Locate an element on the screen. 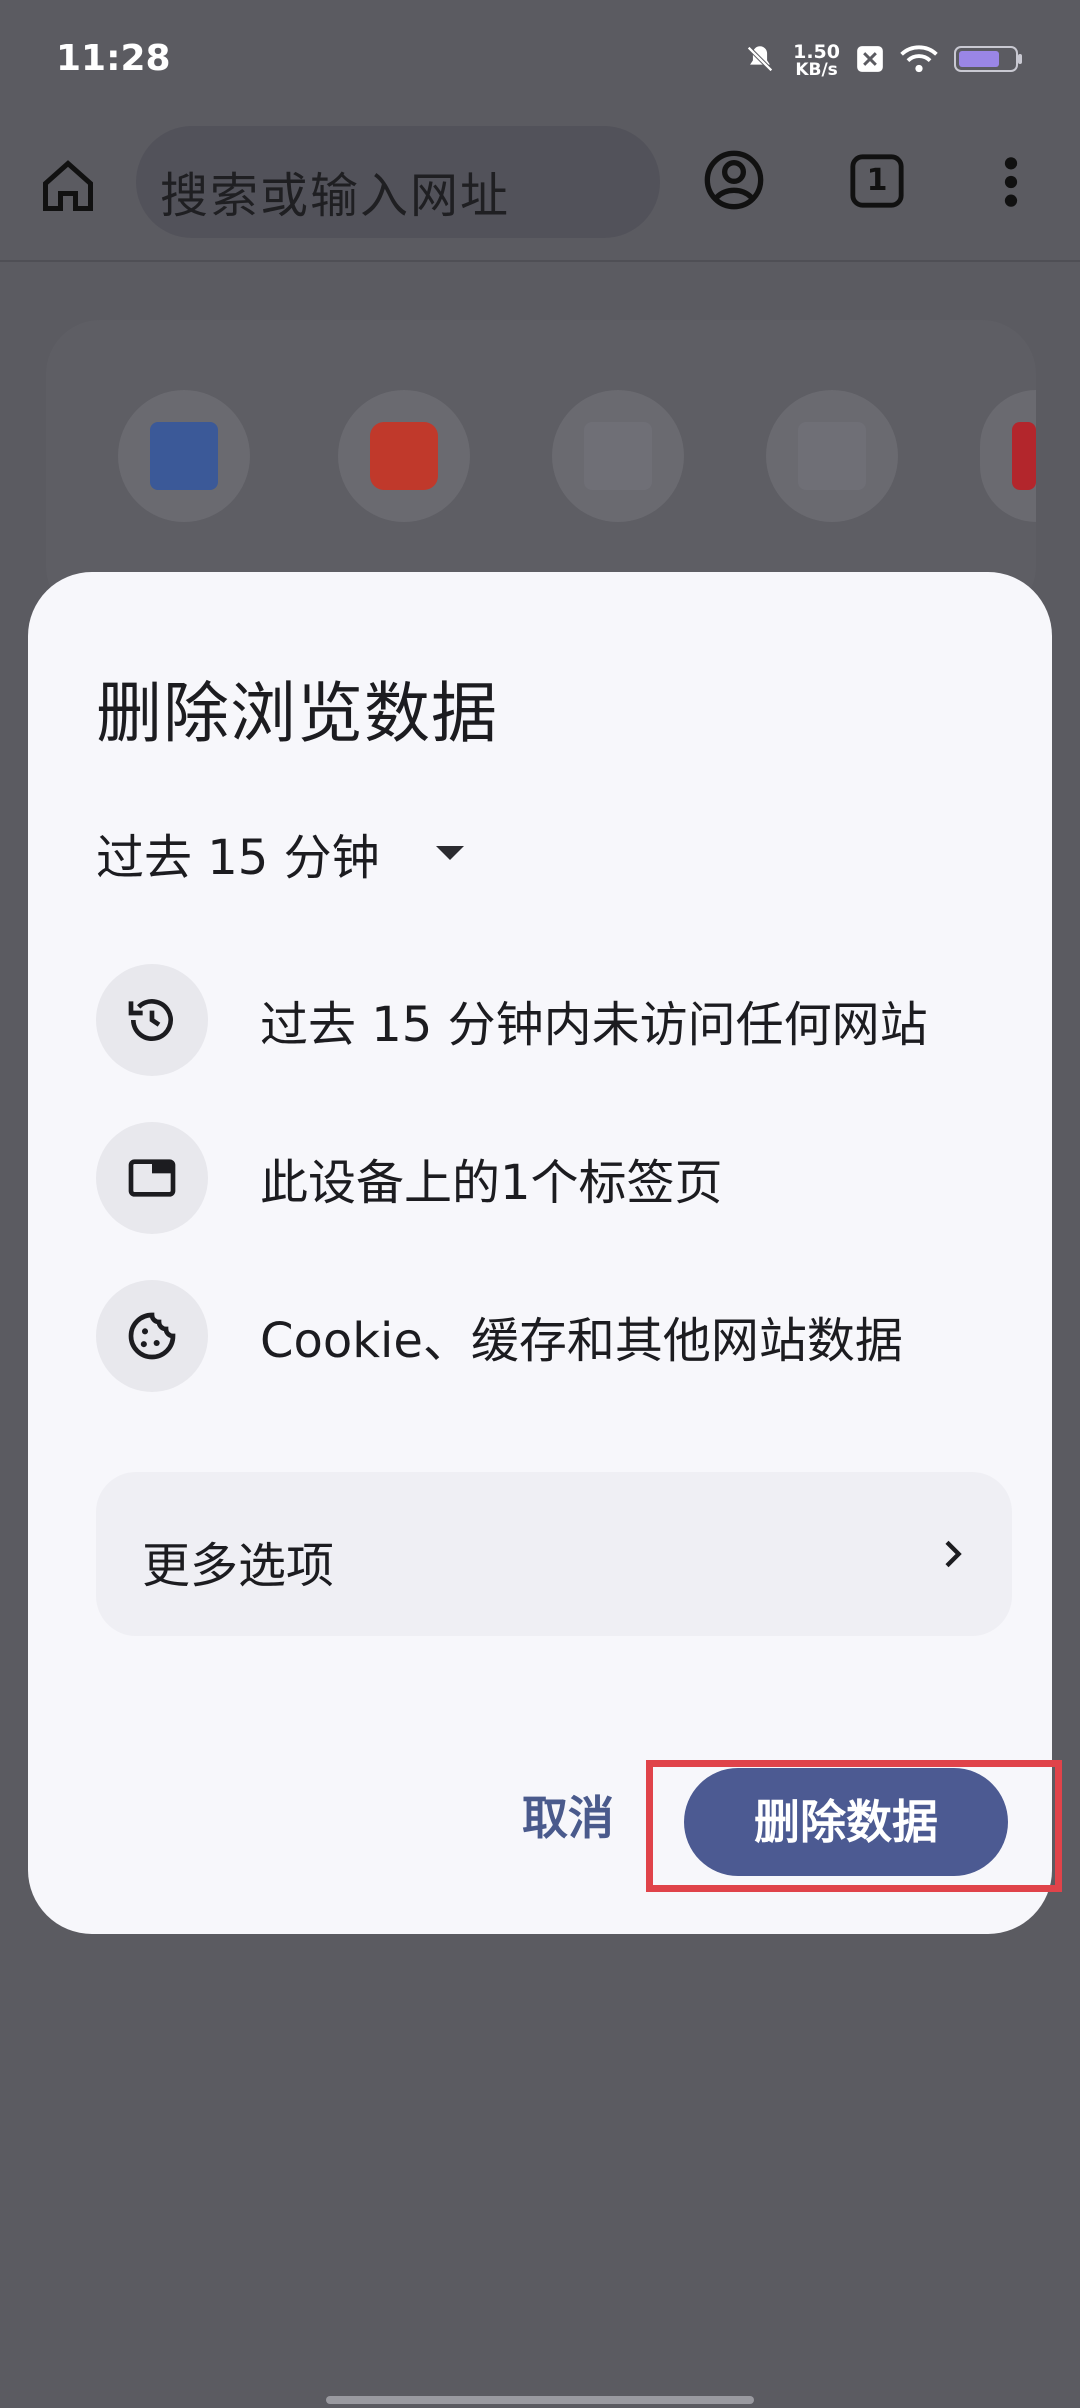  time-range-label: 过去 15 分钟 is located at coordinates (238, 858).